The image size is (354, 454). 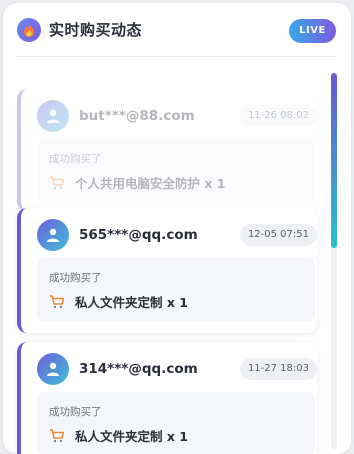 I want to click on widget-header: 实时购买动态 LIVE, so click(x=177, y=29).